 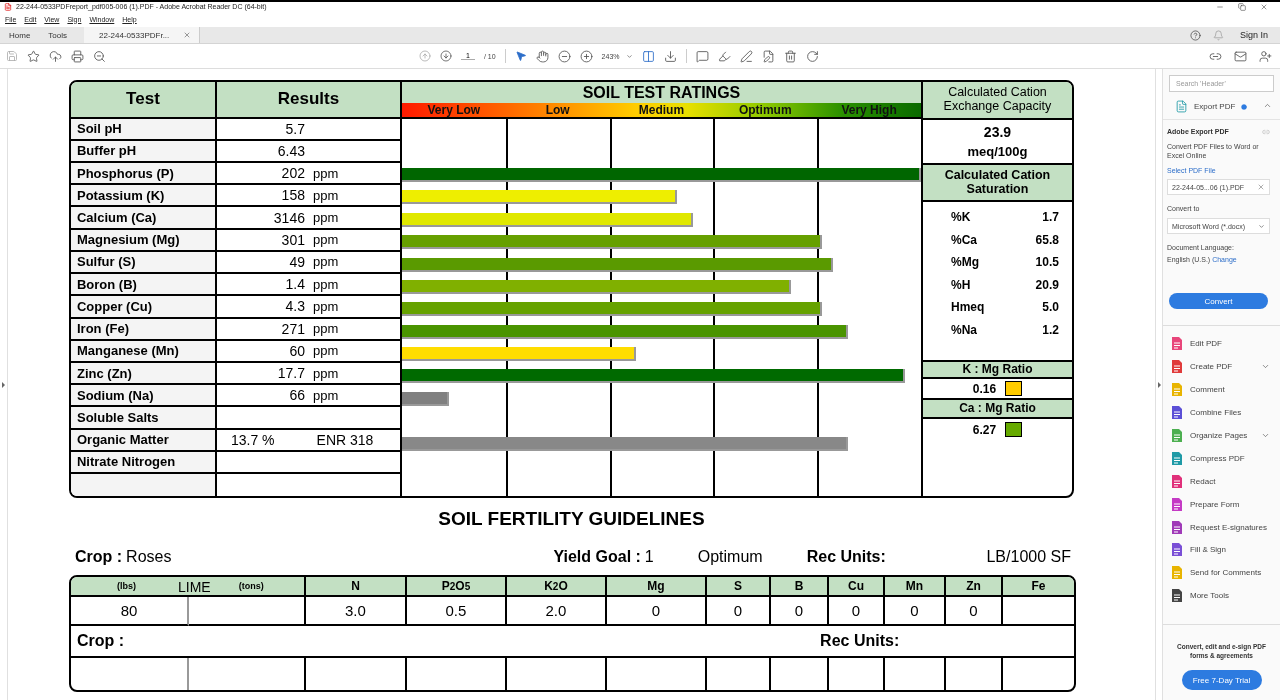 What do you see at coordinates (296, 350) in the screenshot?
I see `result-value: 60` at bounding box center [296, 350].